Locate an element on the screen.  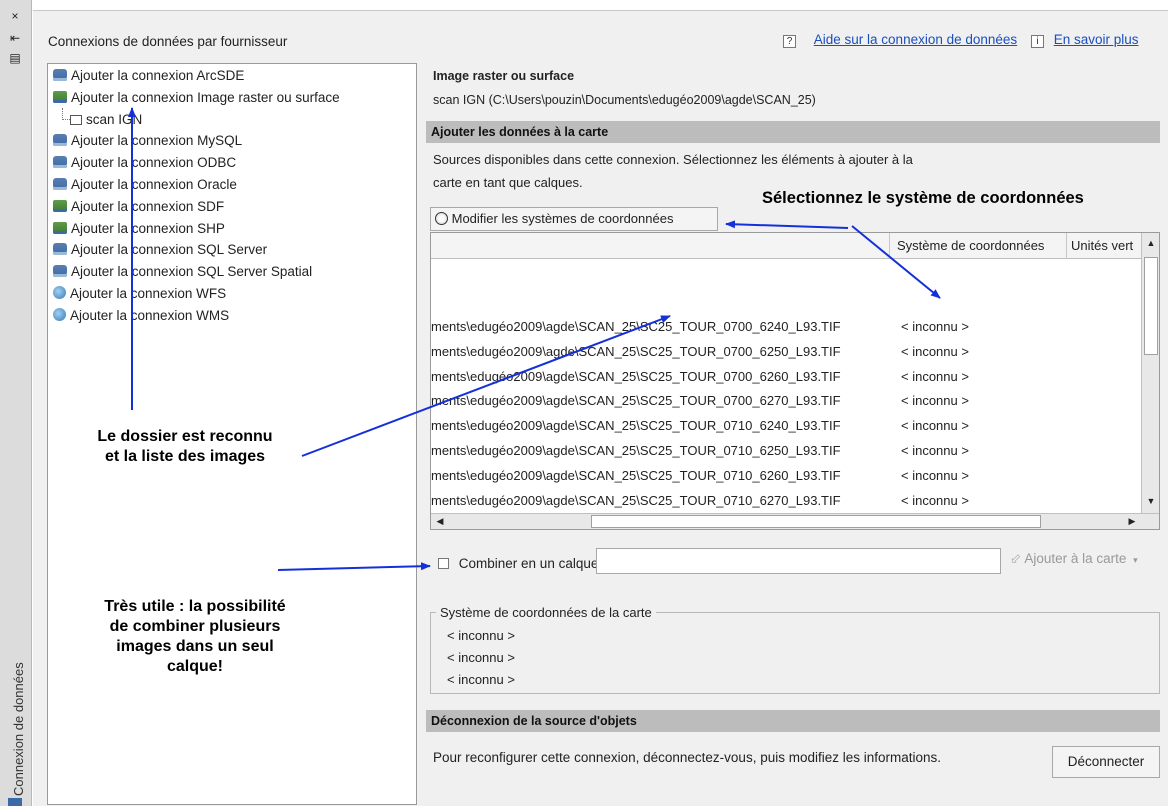
arrow-to-modify-button is located at coordinates (787, 224).